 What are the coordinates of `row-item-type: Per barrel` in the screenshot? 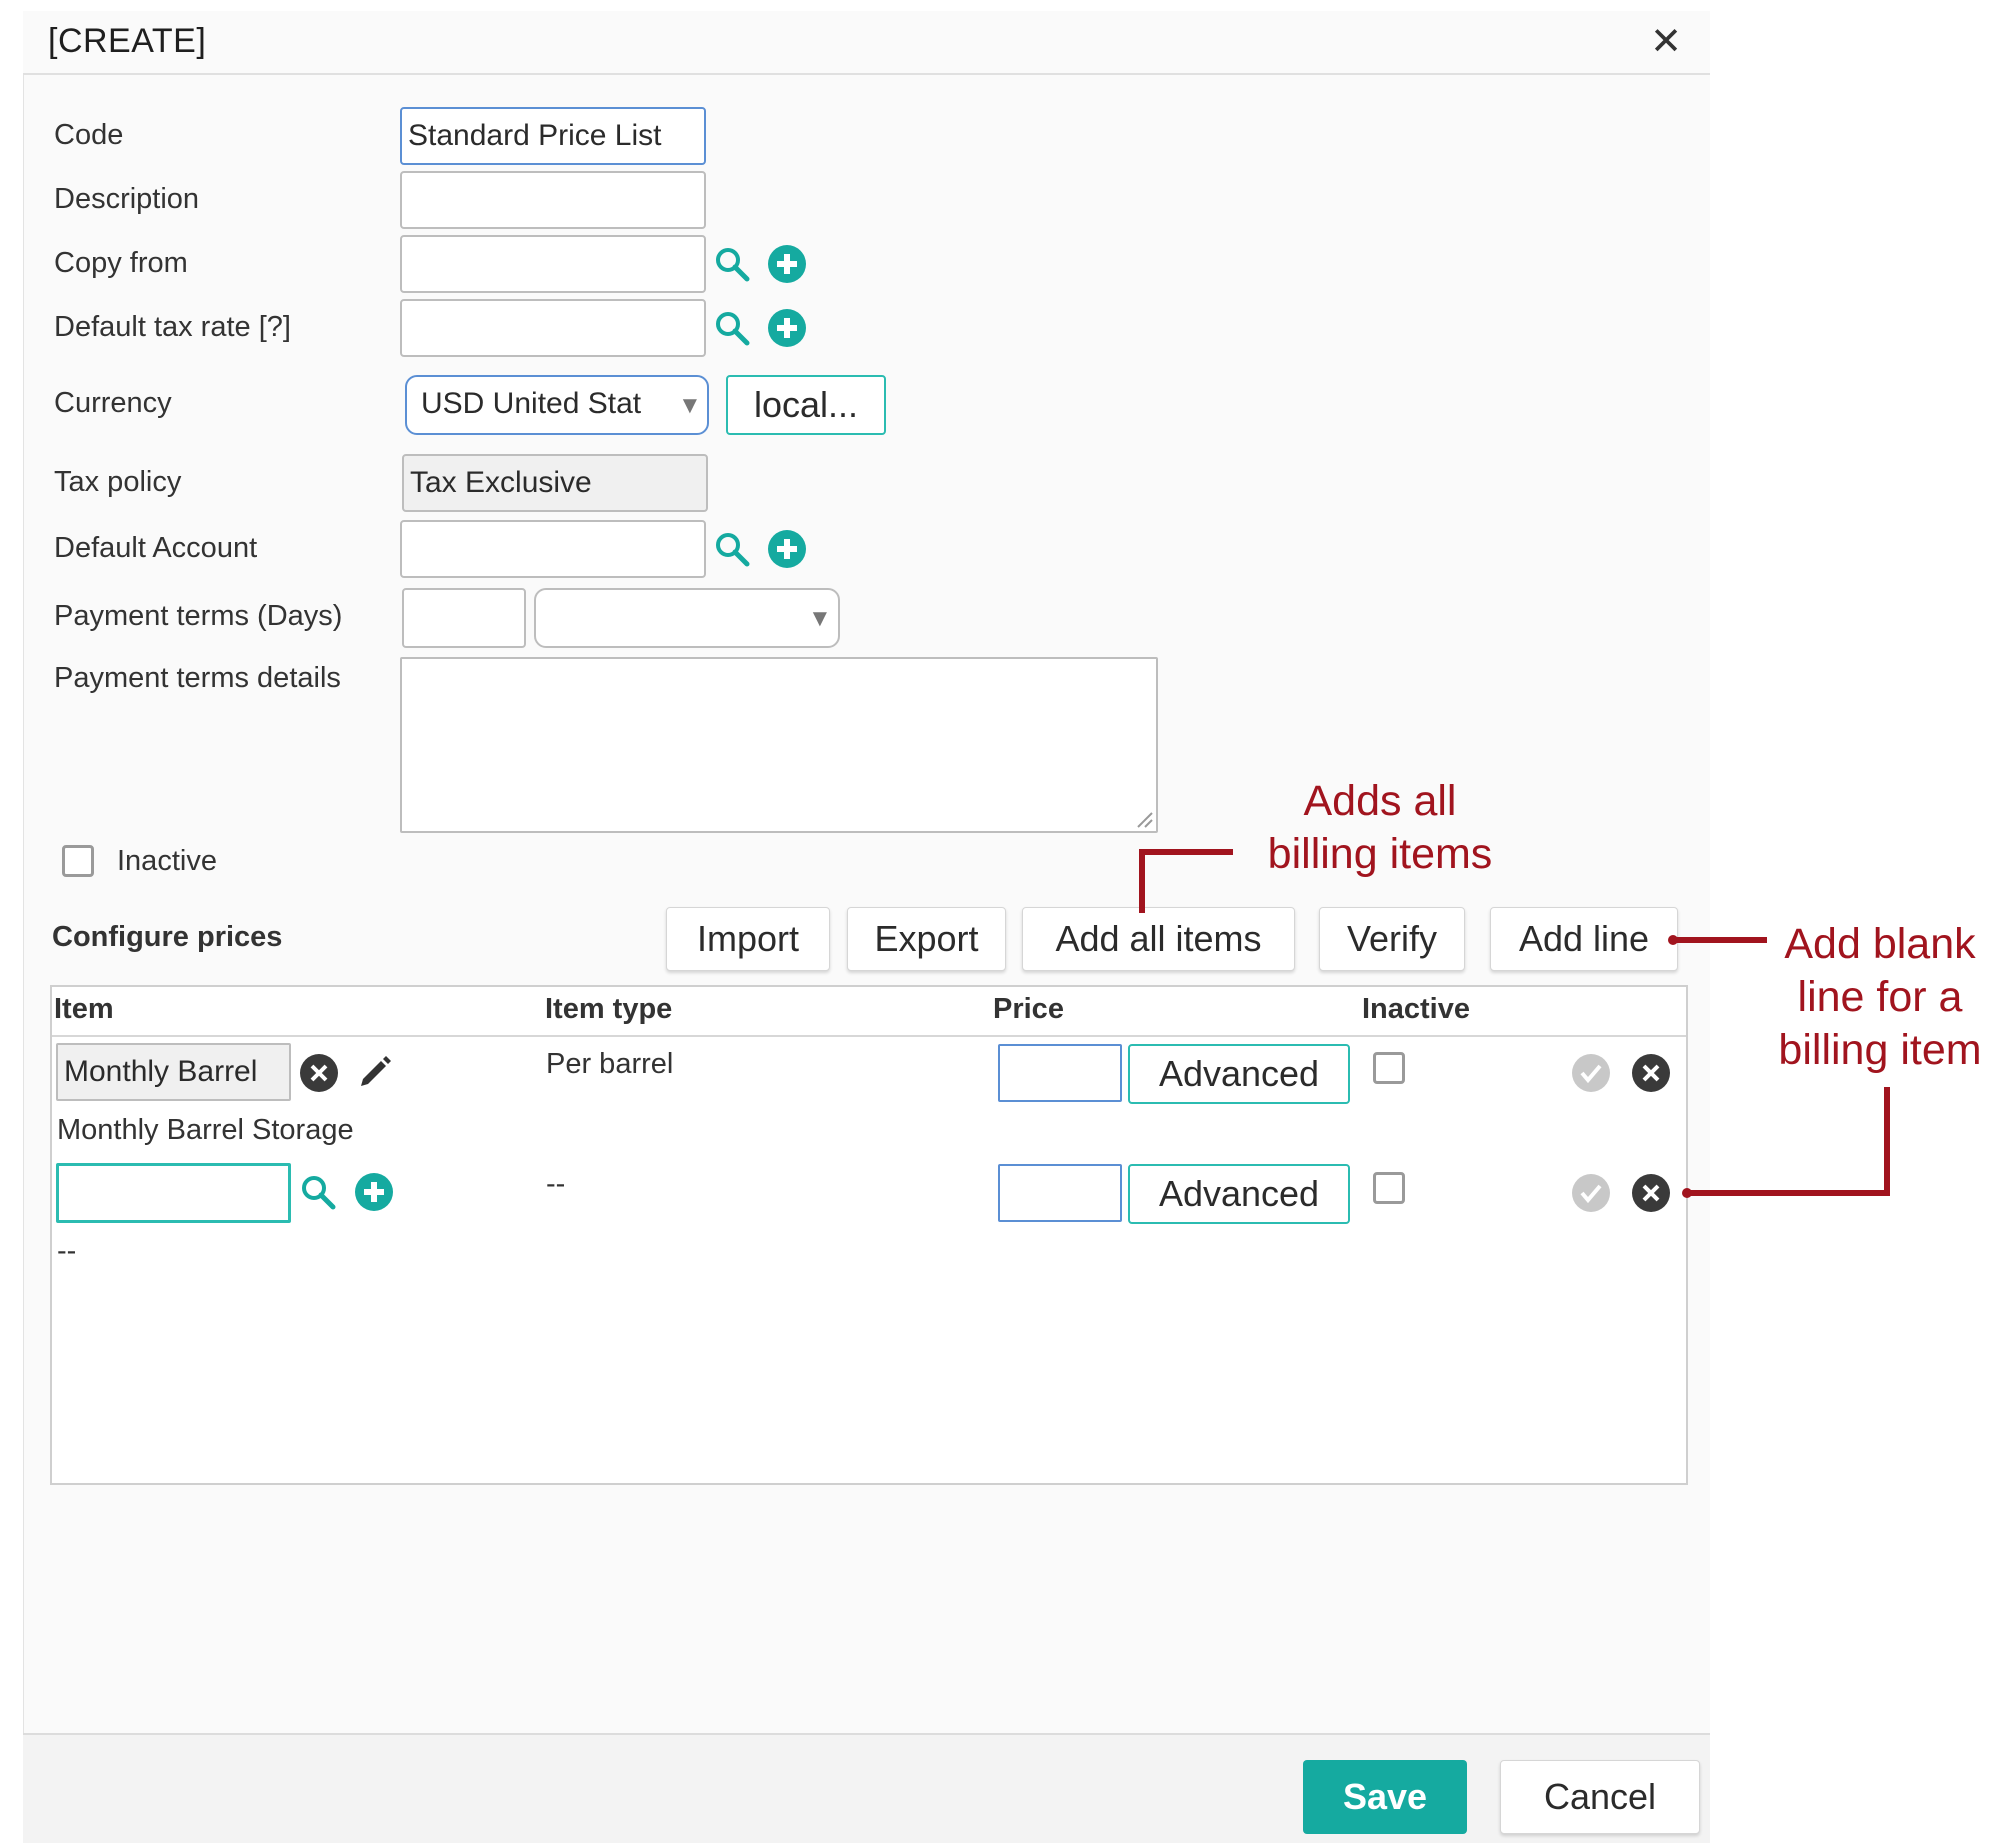 It's located at (610, 1064).